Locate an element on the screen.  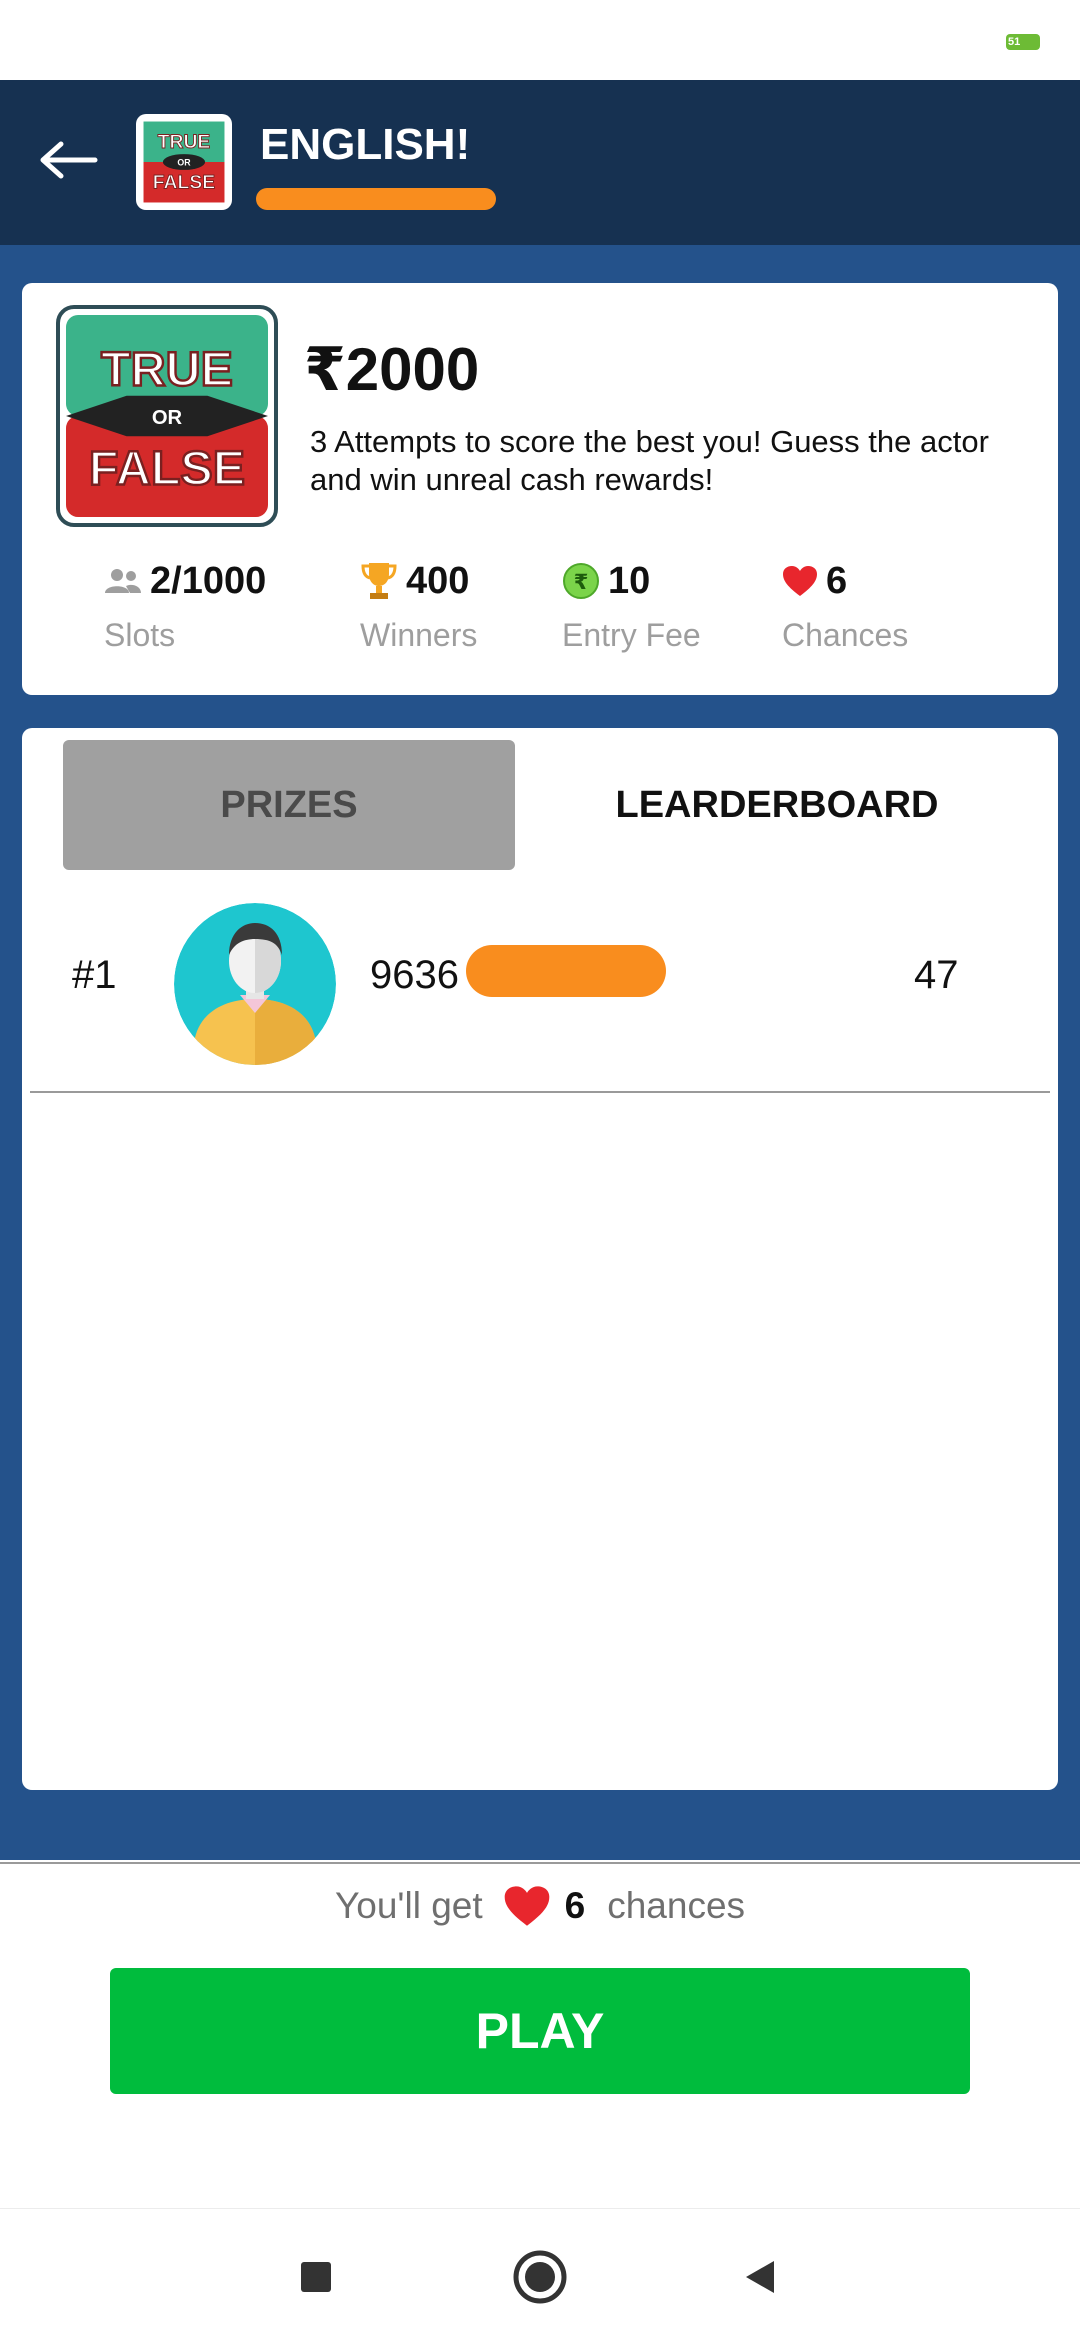
leaderboard-phone: 9636 is located at coordinates (414, 975).